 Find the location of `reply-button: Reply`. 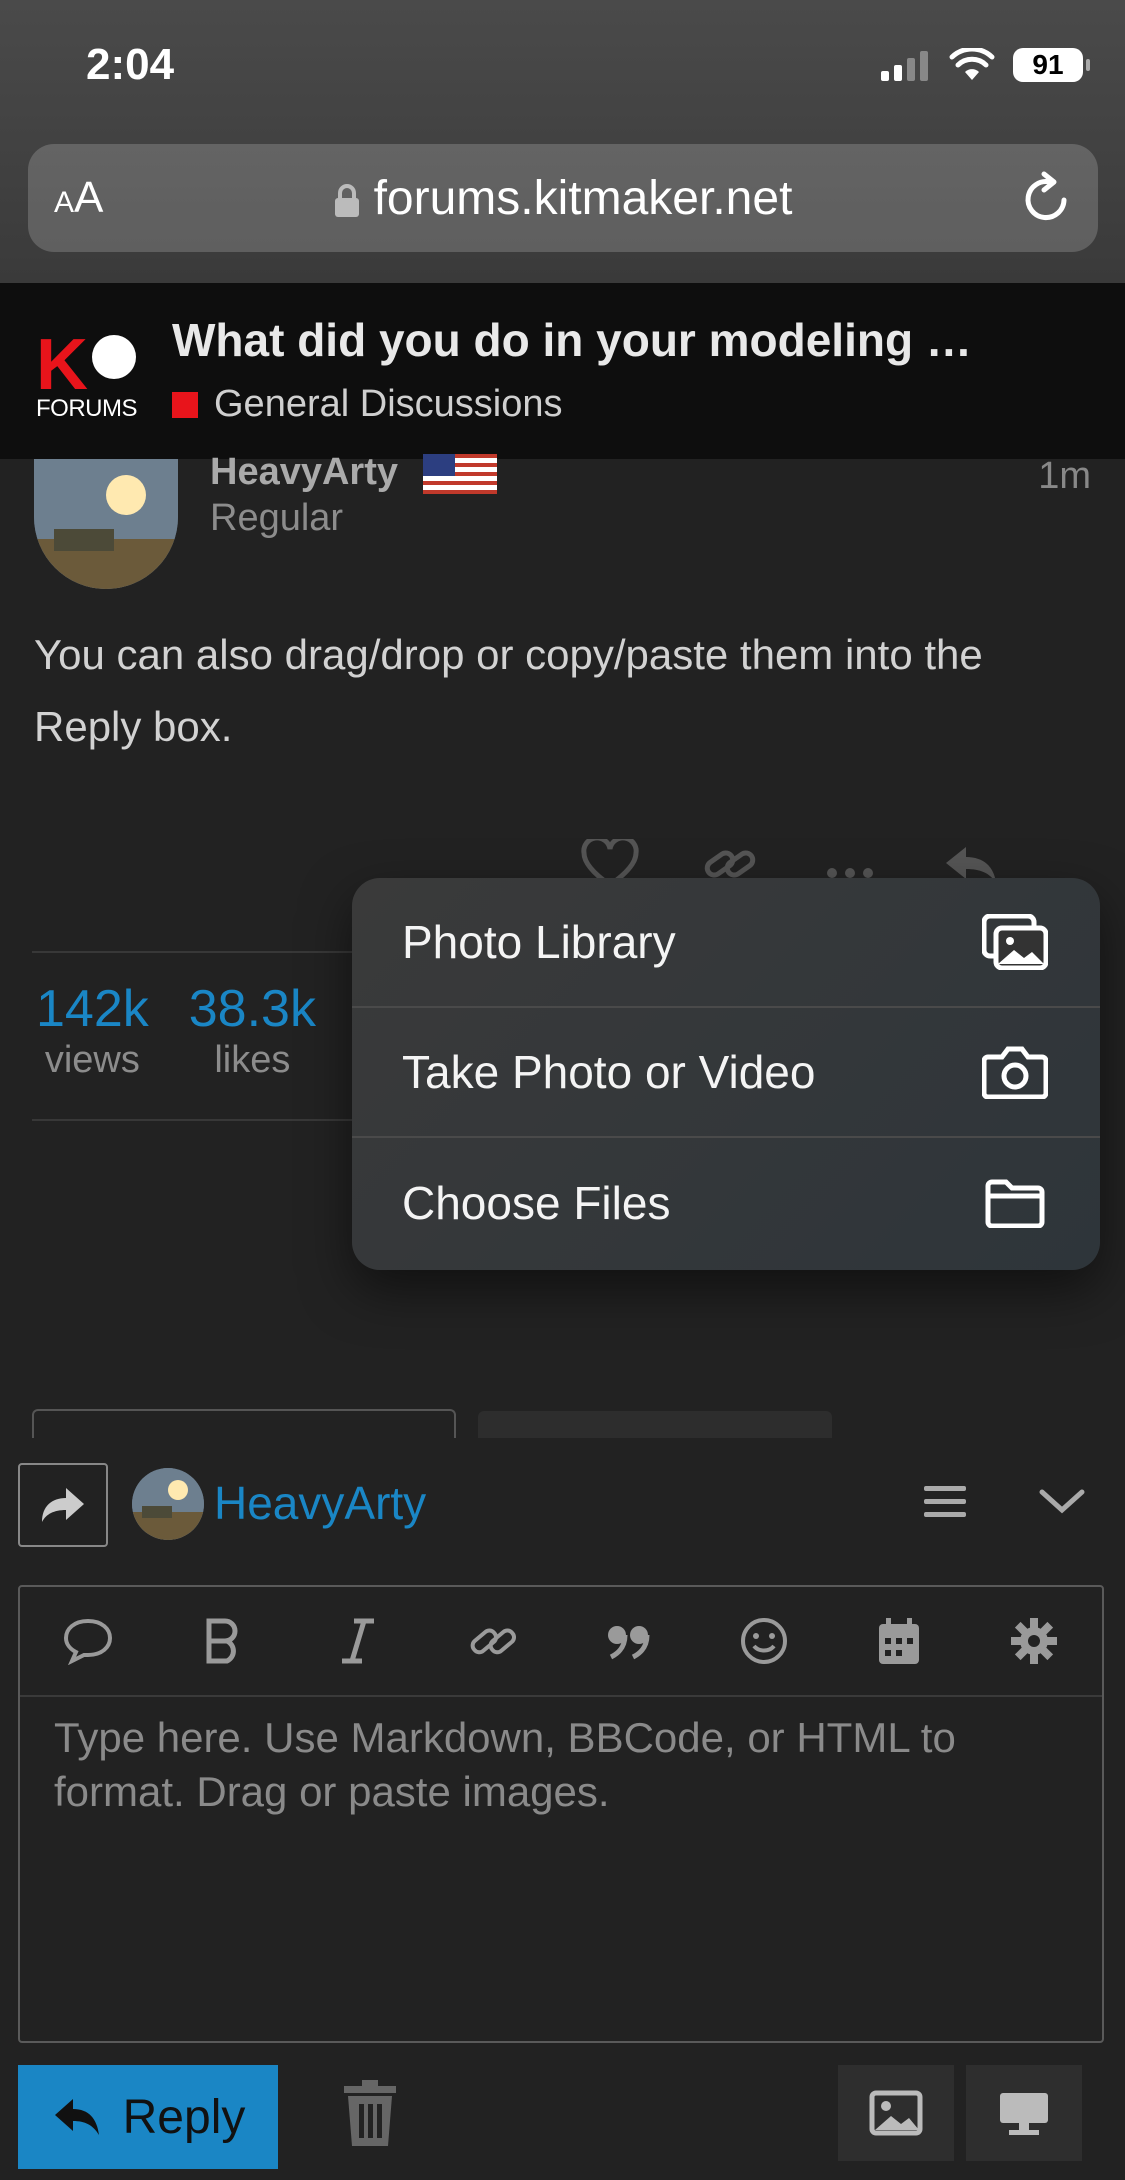

reply-button: Reply is located at coordinates (148, 2117).